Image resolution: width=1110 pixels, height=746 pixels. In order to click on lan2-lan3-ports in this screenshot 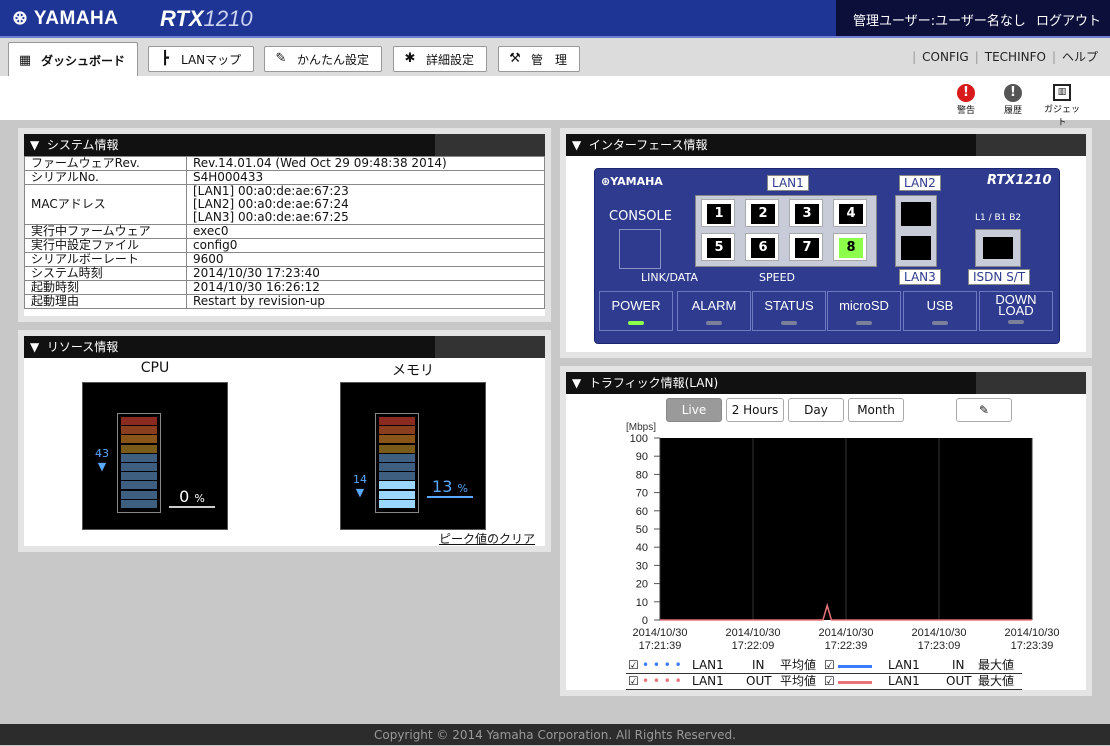, I will do `click(916, 231)`.